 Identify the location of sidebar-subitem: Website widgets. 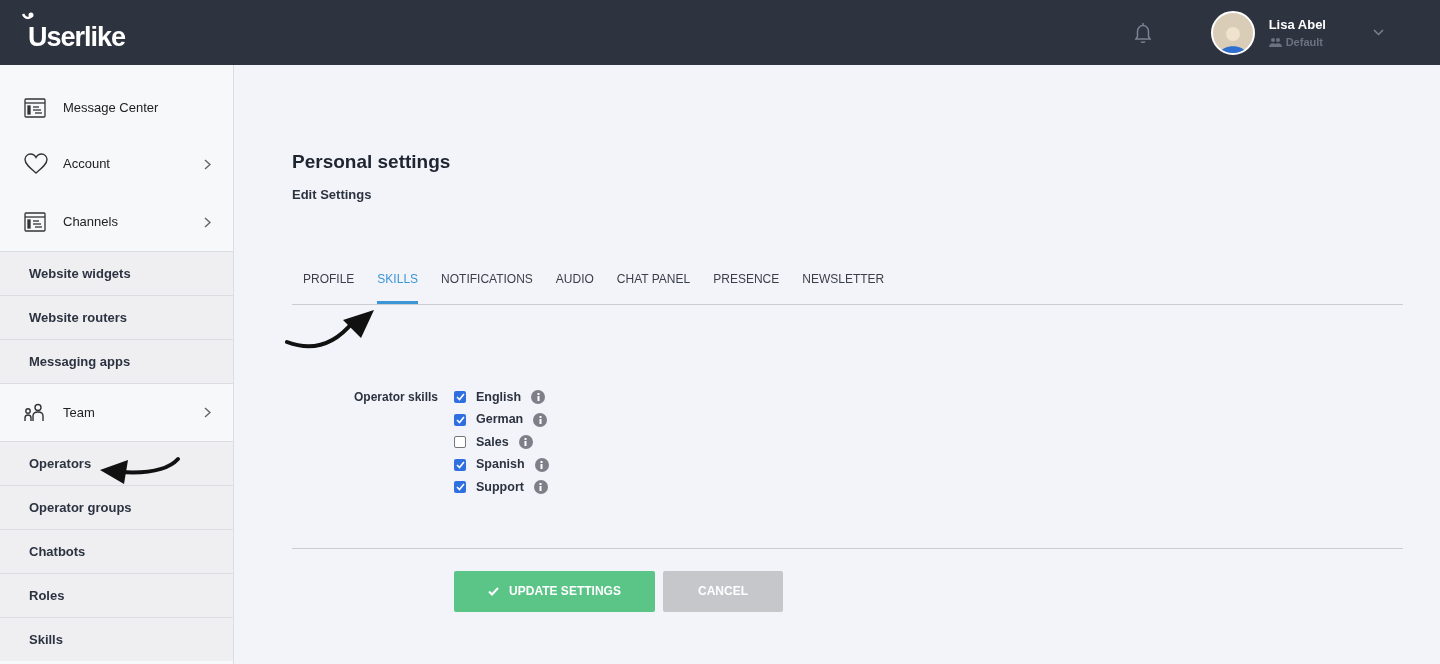
(116, 273).